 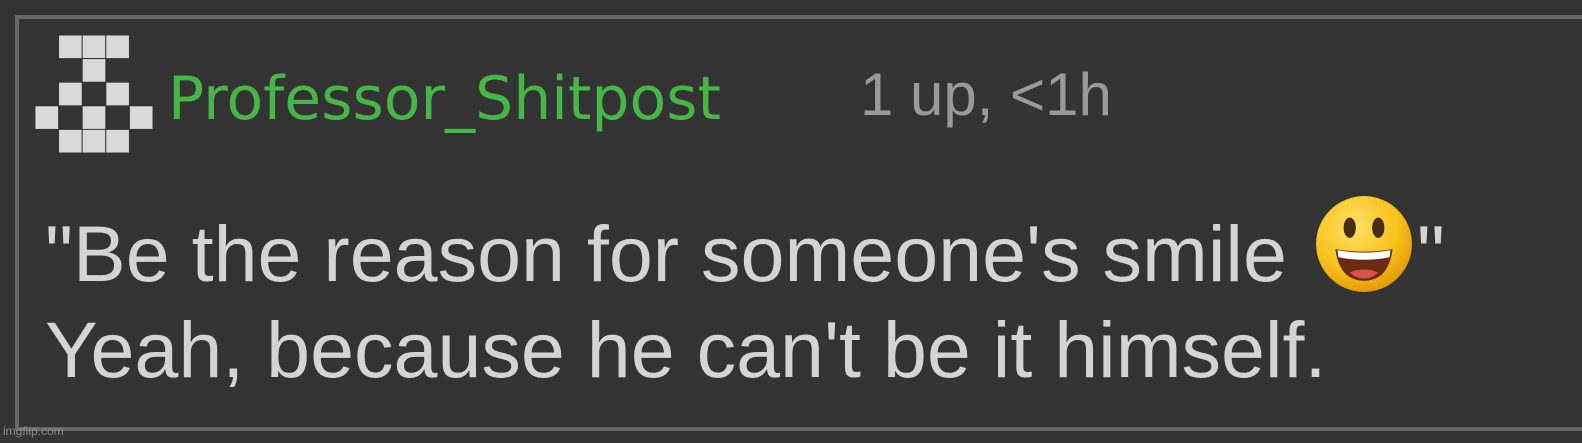 What do you see at coordinates (444, 99) in the screenshot?
I see `username-link: Professor_Shitpost` at bounding box center [444, 99].